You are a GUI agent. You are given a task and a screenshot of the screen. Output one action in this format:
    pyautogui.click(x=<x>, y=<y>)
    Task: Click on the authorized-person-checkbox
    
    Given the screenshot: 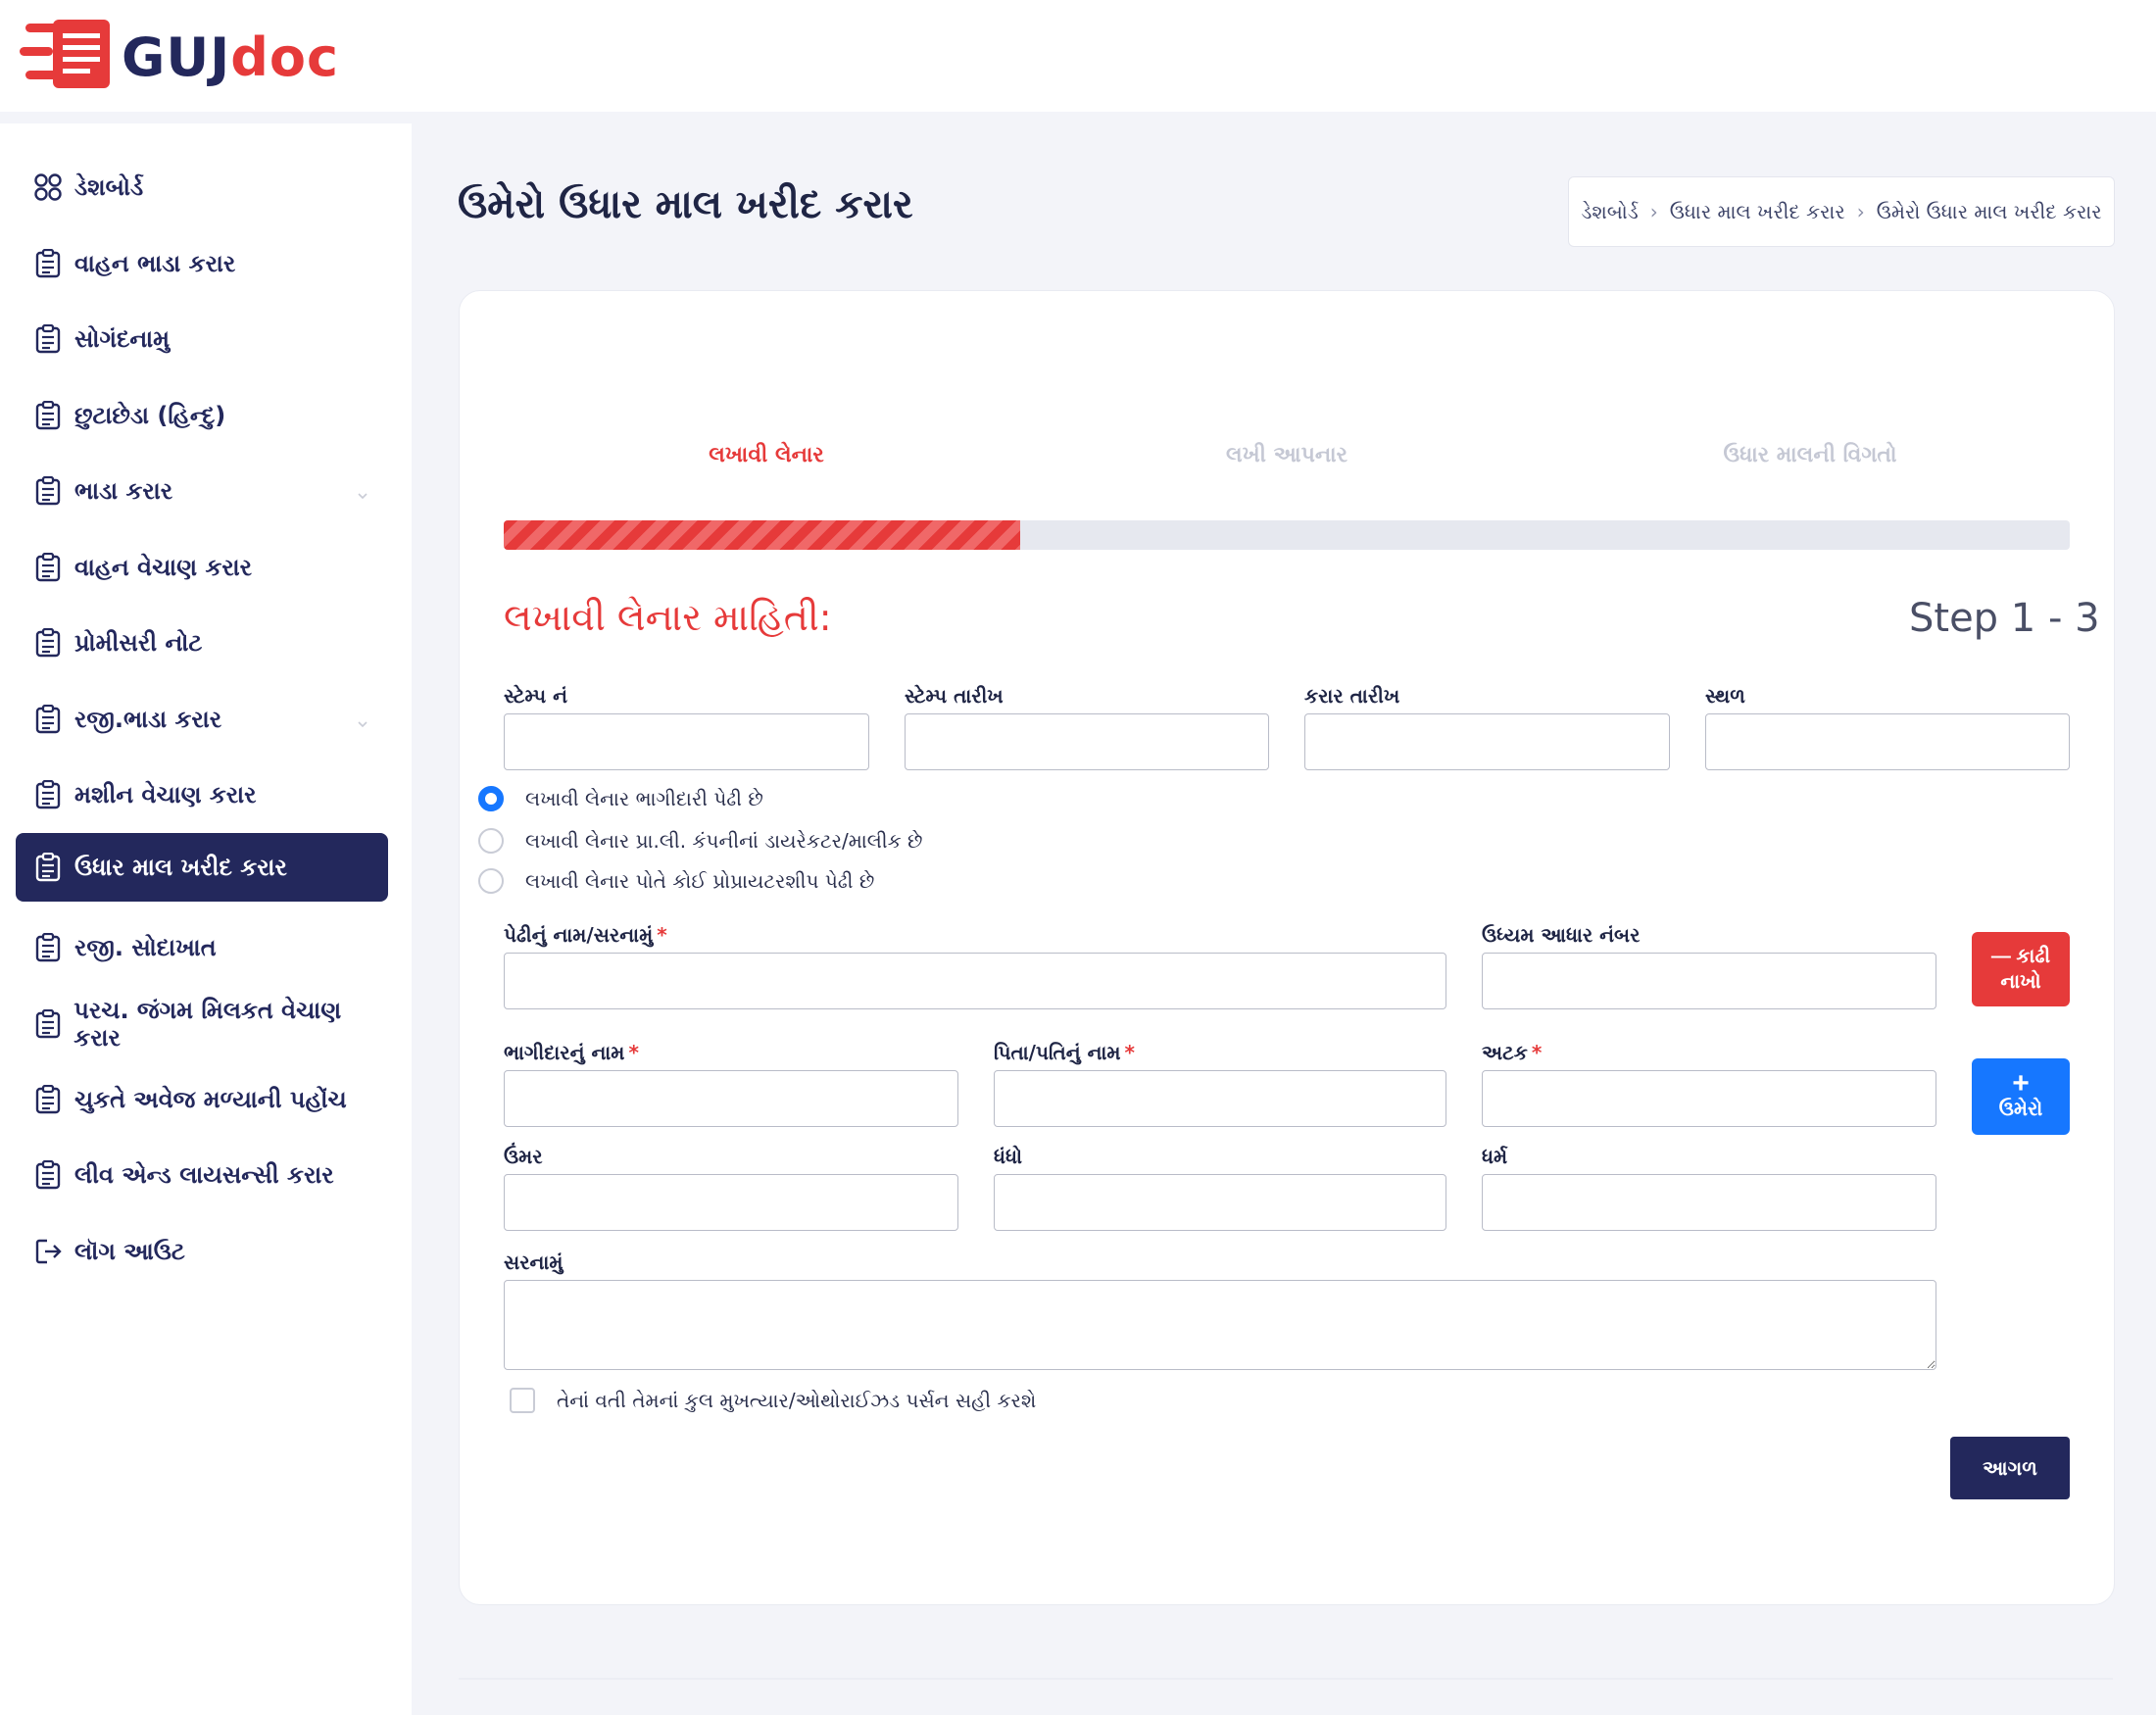 What is the action you would take?
    pyautogui.click(x=522, y=1400)
    